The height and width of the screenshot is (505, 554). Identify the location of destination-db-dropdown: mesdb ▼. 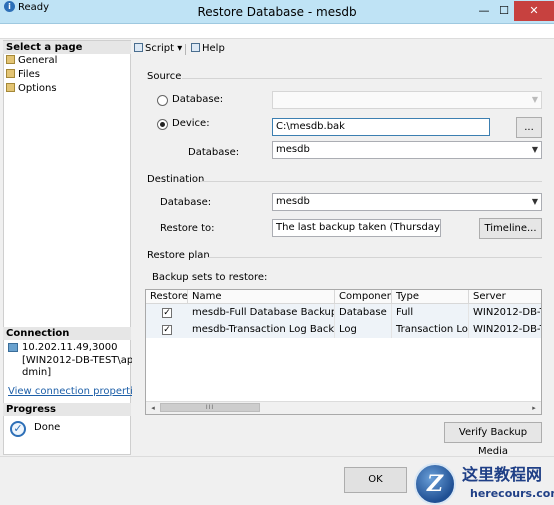
(407, 202).